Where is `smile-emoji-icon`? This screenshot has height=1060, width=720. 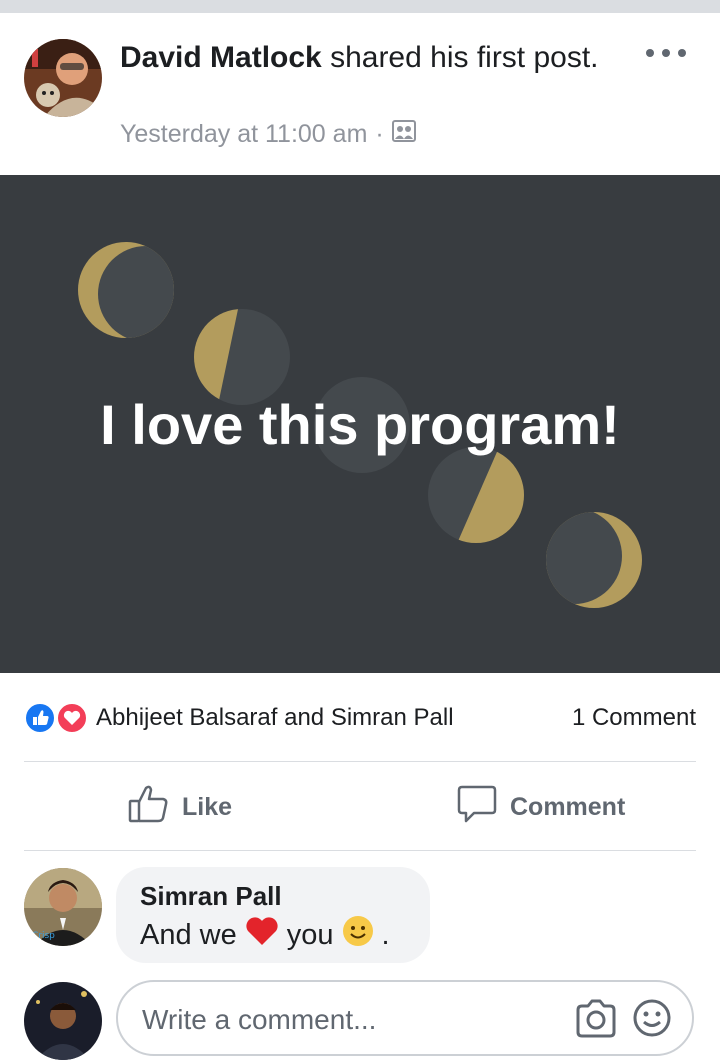 smile-emoji-icon is located at coordinates (358, 935).